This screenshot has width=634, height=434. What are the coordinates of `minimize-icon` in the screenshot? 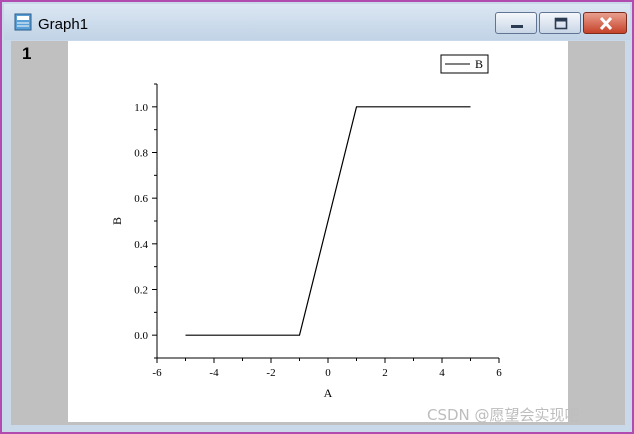 It's located at (517, 26).